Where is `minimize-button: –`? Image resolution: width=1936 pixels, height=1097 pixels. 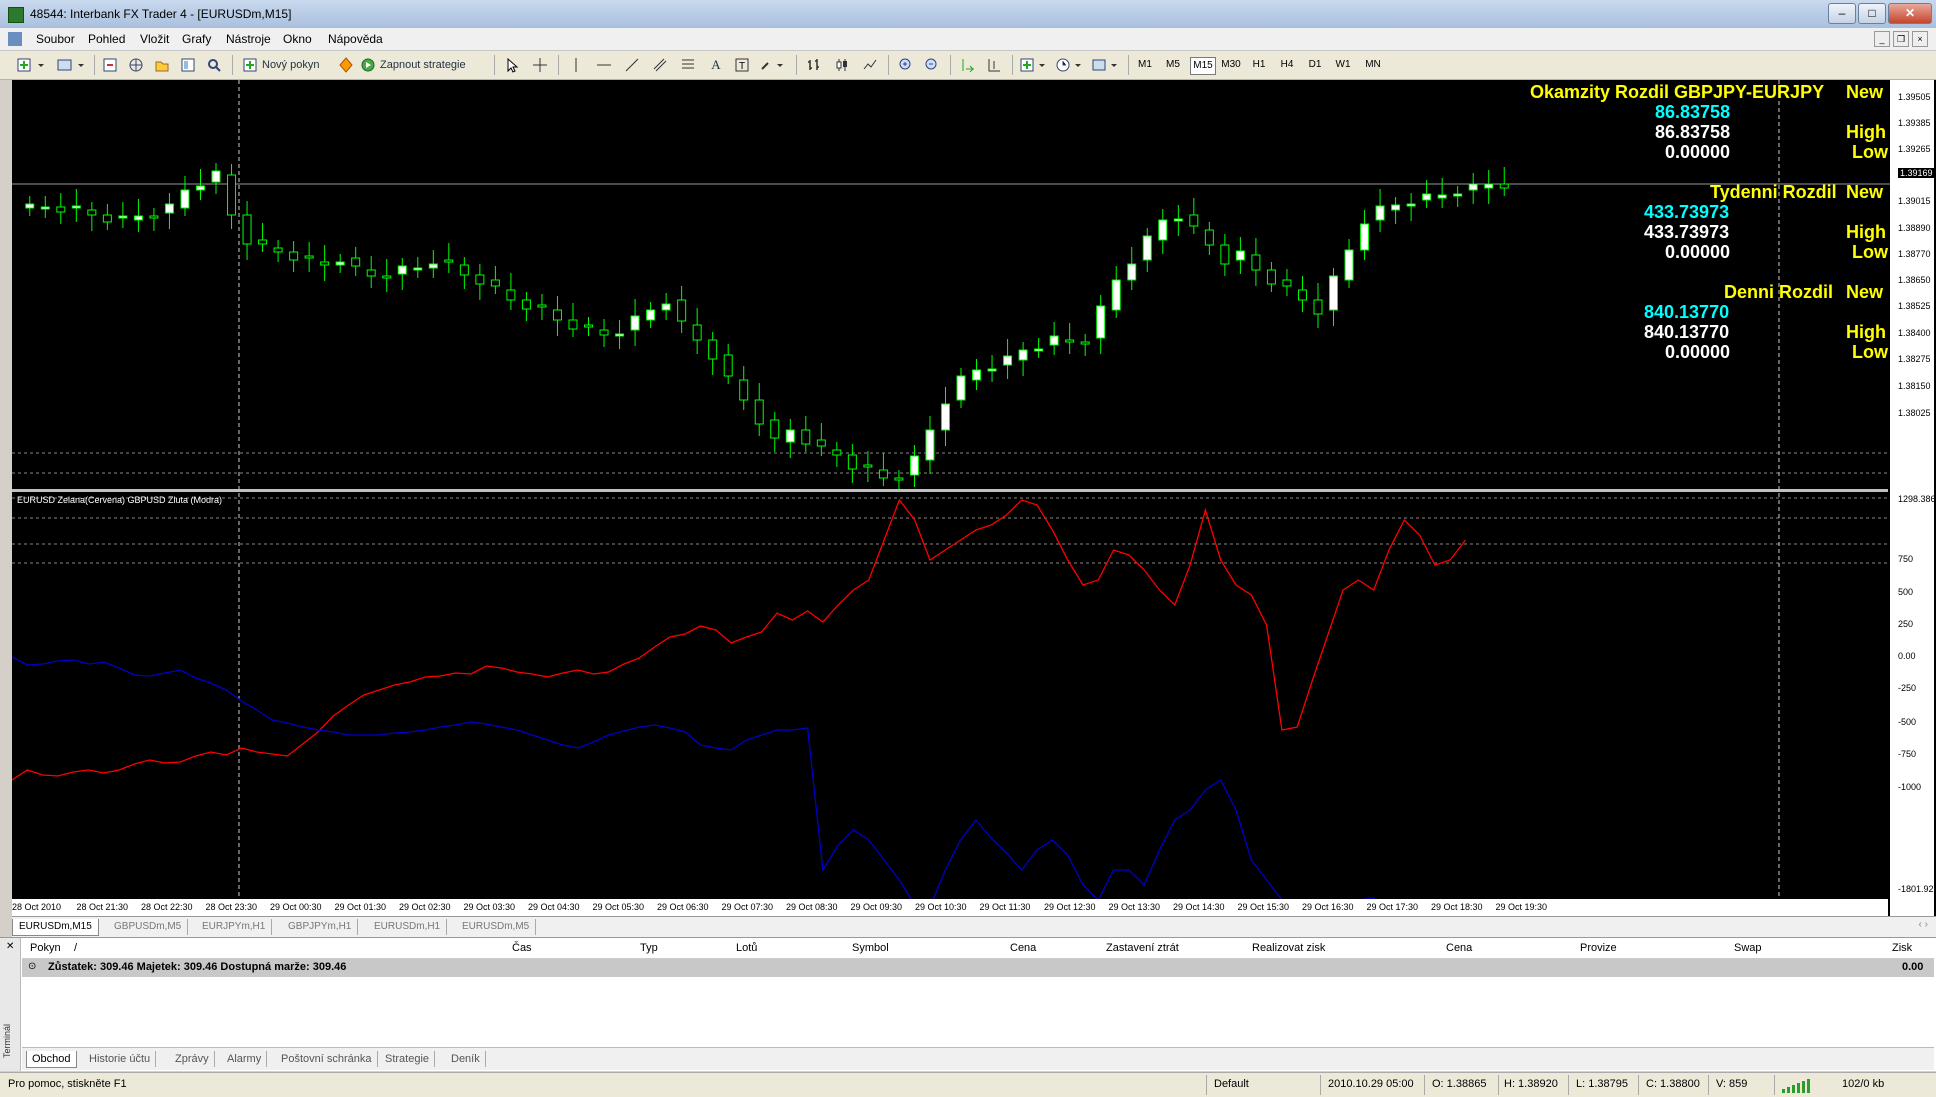 minimize-button: – is located at coordinates (1842, 13).